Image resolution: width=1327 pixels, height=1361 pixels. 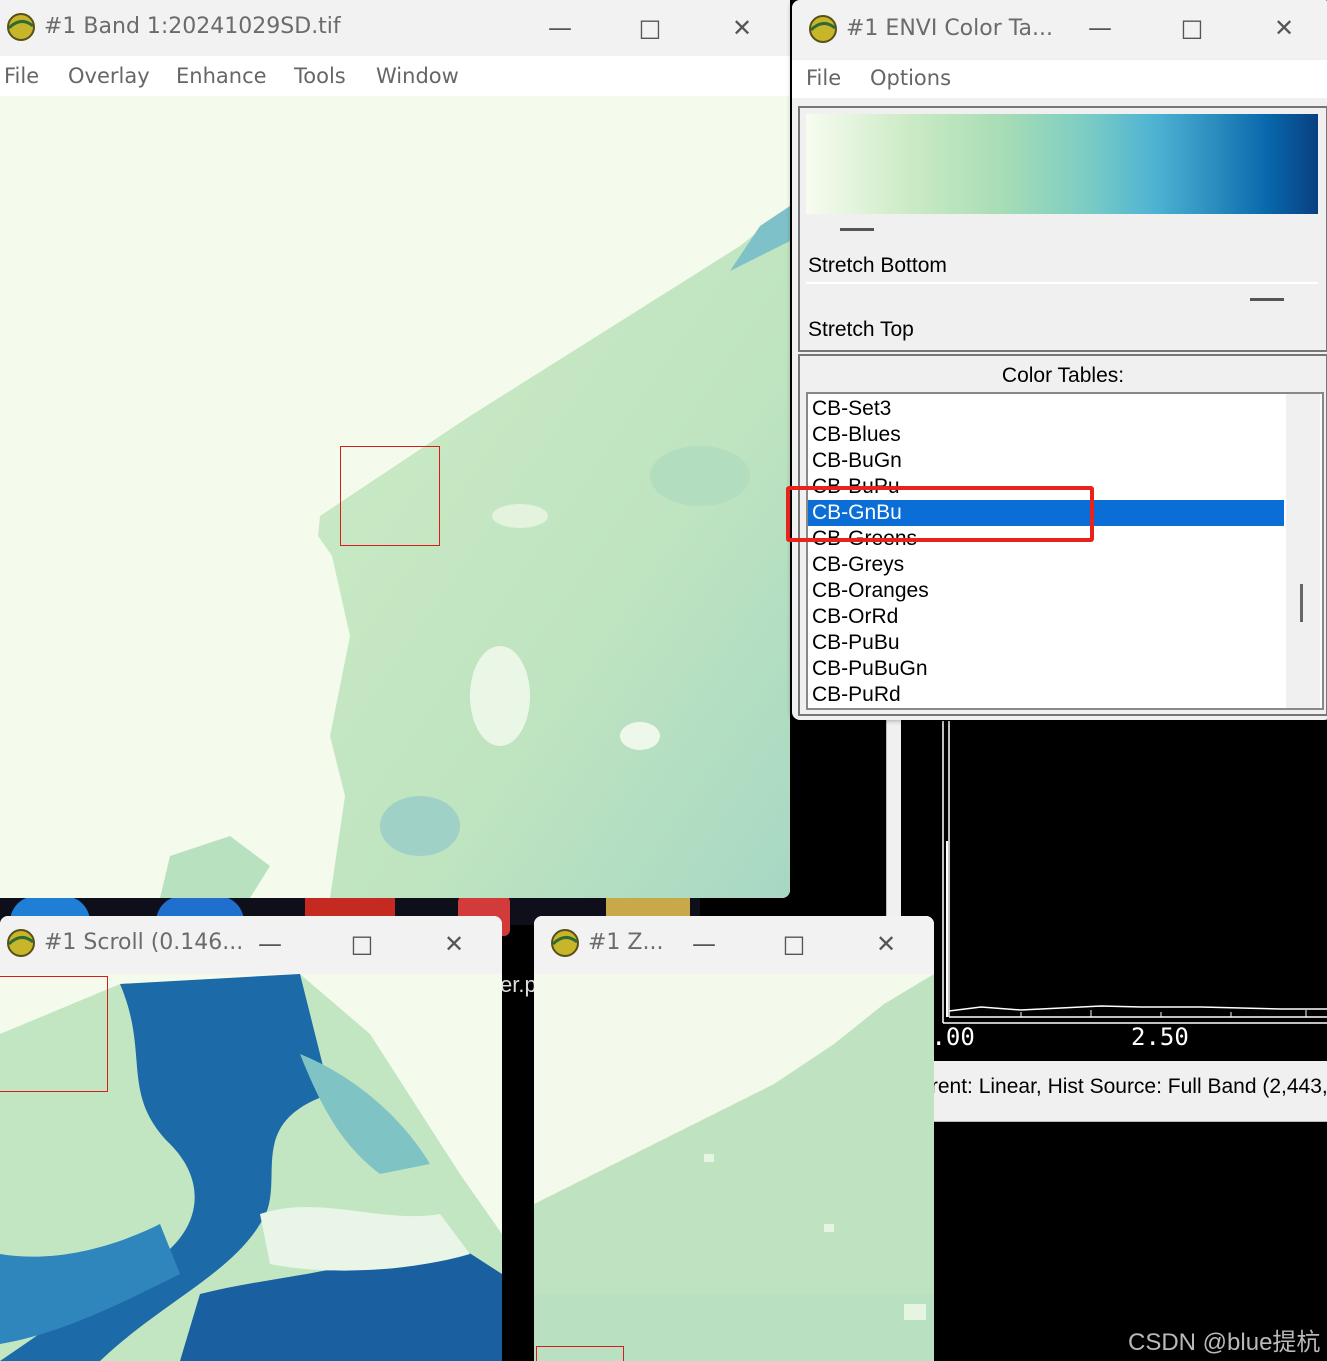 I want to click on stretch-top-label: Stretch Top, so click(x=861, y=329).